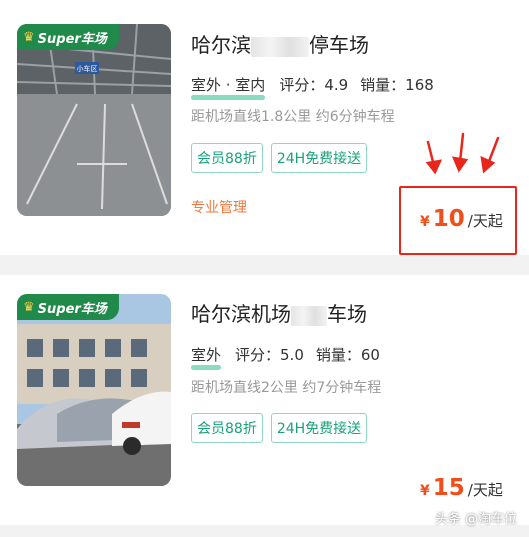 The image size is (529, 537). I want to click on management-label: 专业管理, so click(219, 208).